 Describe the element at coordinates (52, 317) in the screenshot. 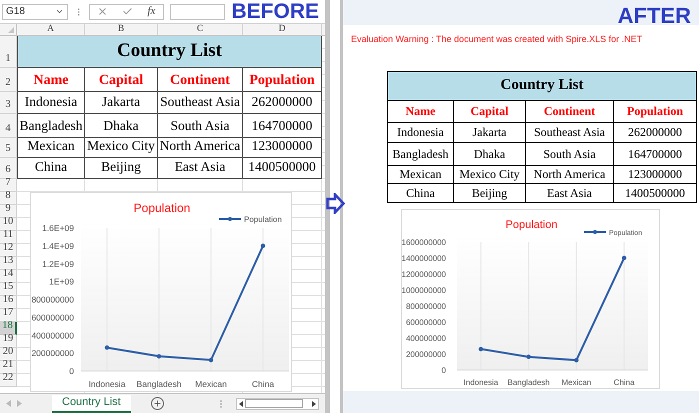

I see `axis-tick-label: 600000000` at that location.